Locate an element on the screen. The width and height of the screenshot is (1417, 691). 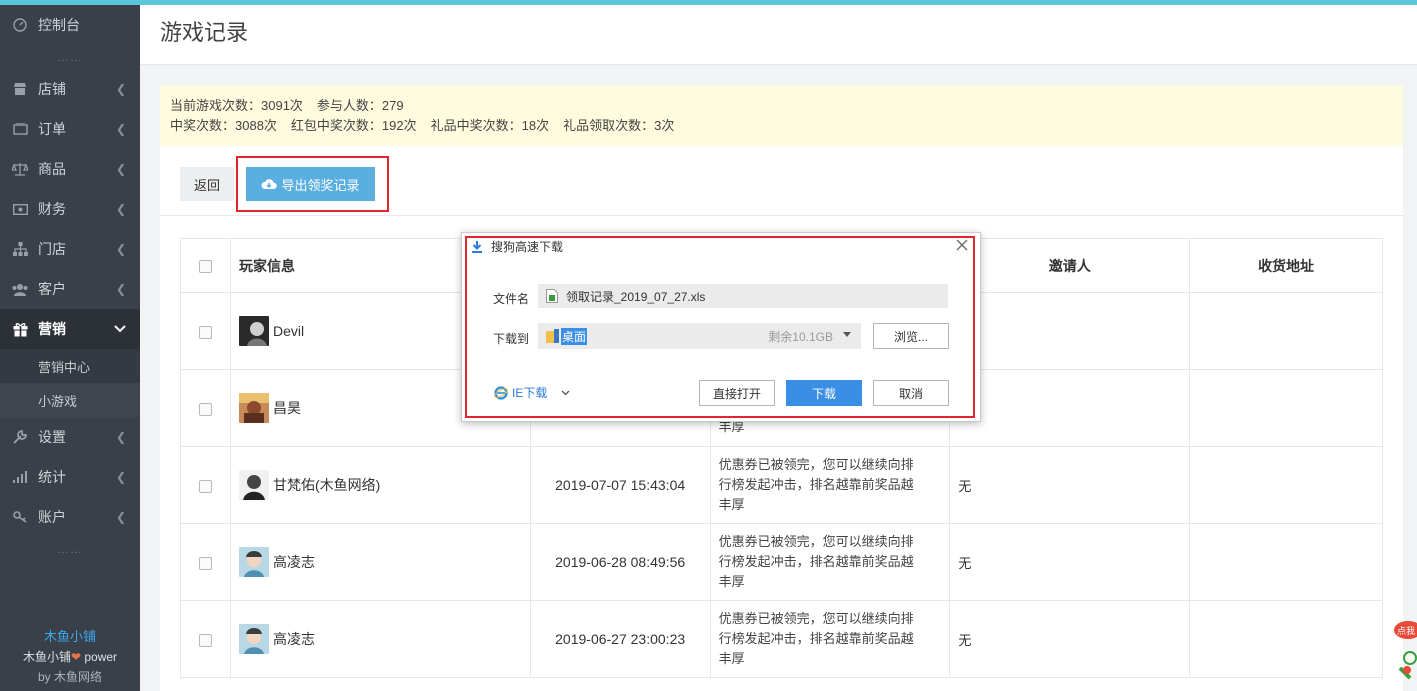
sidebar-item-store: 门店 ❮ is located at coordinates (70, 249).